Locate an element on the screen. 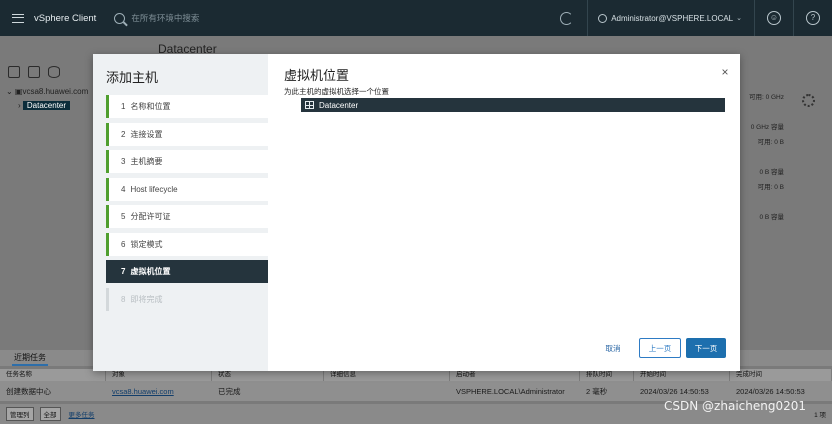  filter-select: 全部 is located at coordinates (50, 414).